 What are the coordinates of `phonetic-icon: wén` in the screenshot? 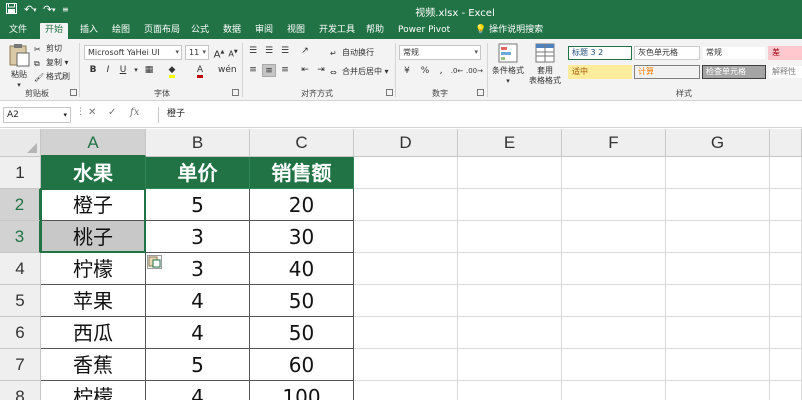 It's located at (227, 70).